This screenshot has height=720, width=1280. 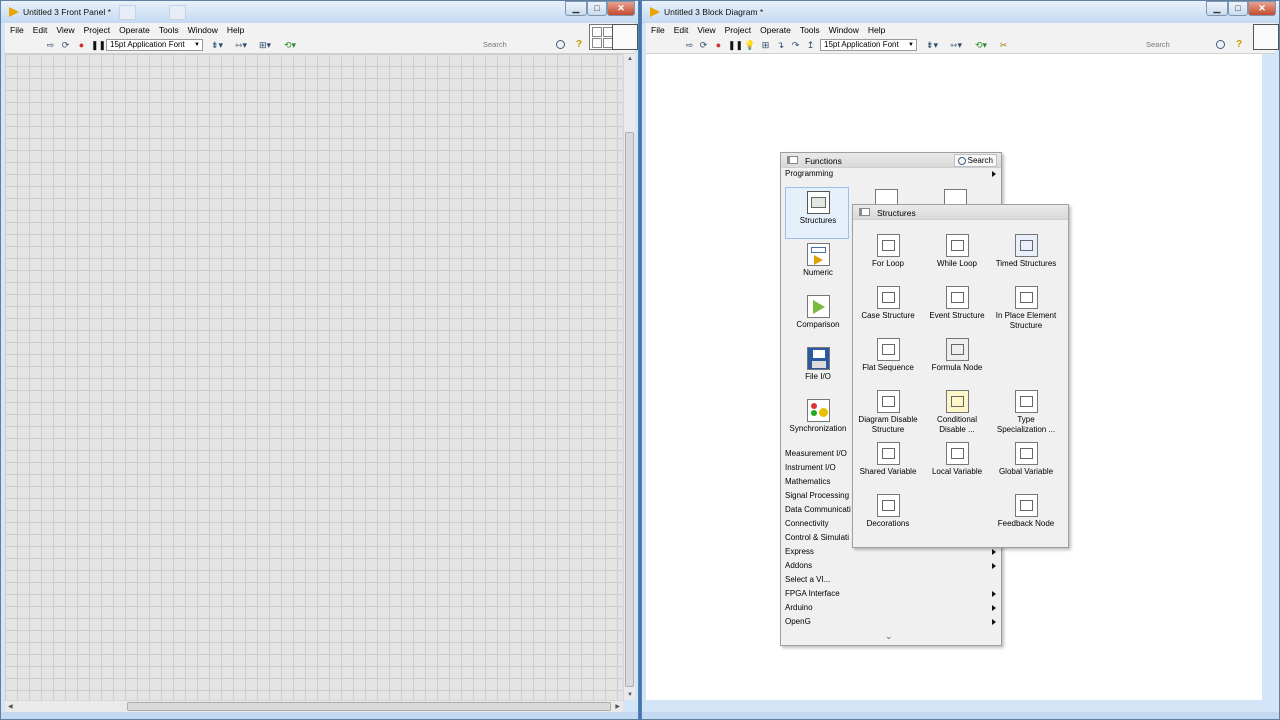 What do you see at coordinates (810, 45) in the screenshot?
I see `step-out-icon: ↥` at bounding box center [810, 45].